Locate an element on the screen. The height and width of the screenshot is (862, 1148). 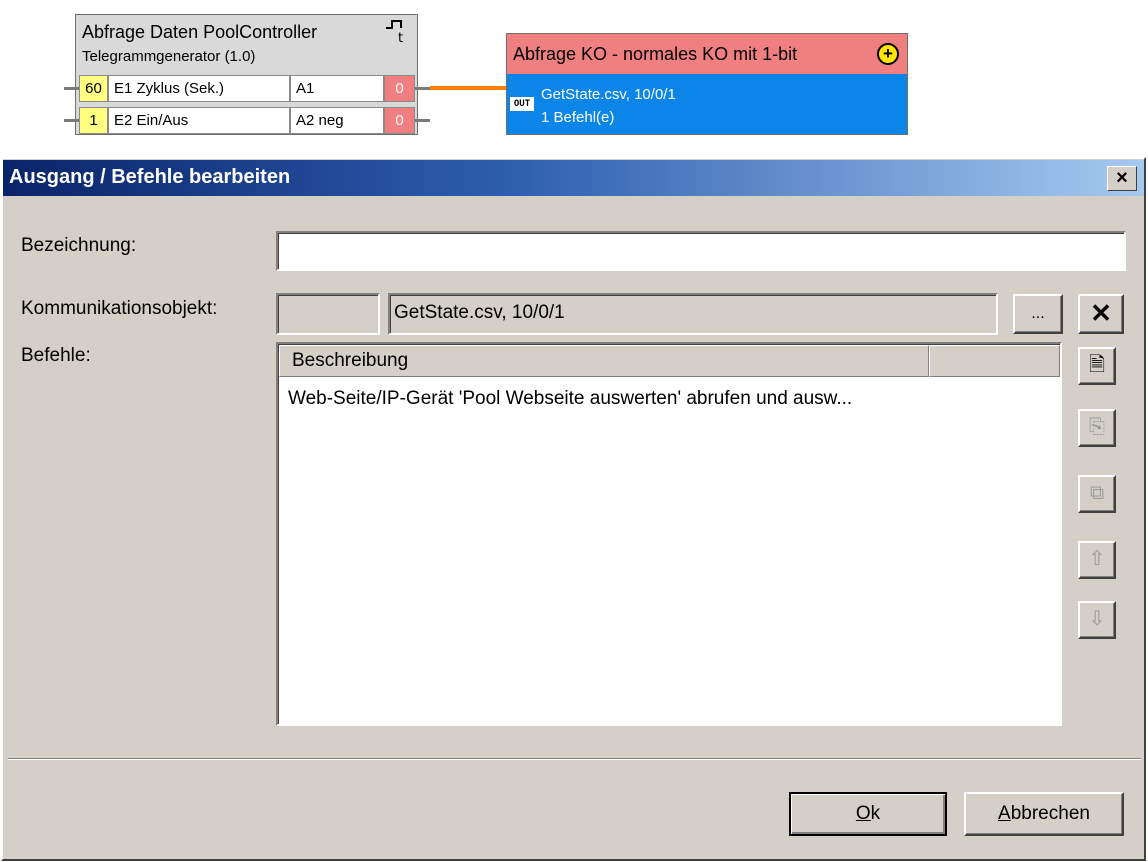
cancel-button: Abbrechen is located at coordinates (1044, 814).